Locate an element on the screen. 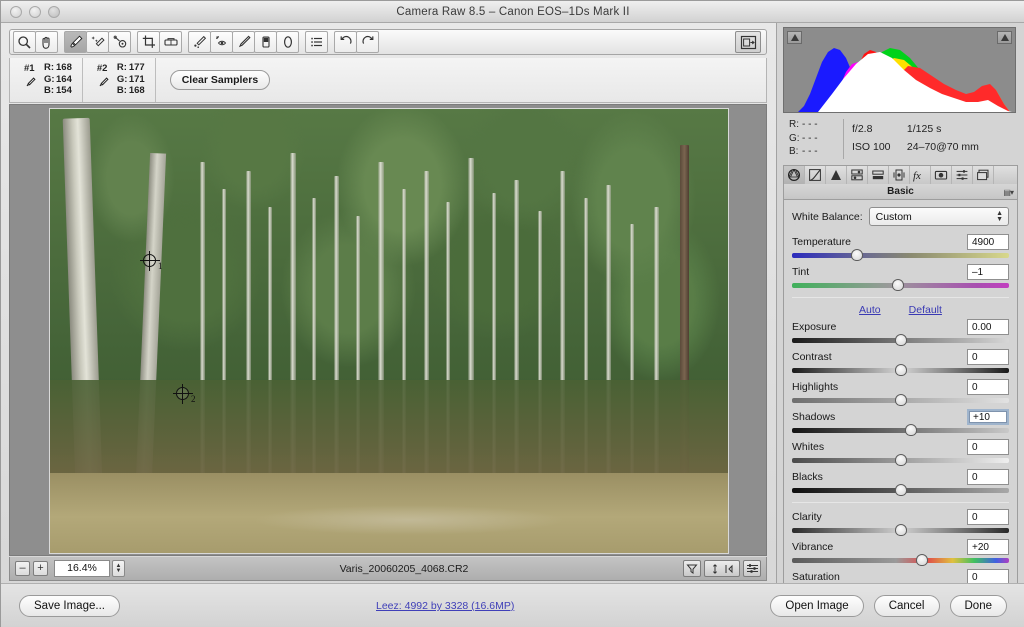 The width and height of the screenshot is (1024, 627). tab-effects: fx is located at coordinates (920, 175).